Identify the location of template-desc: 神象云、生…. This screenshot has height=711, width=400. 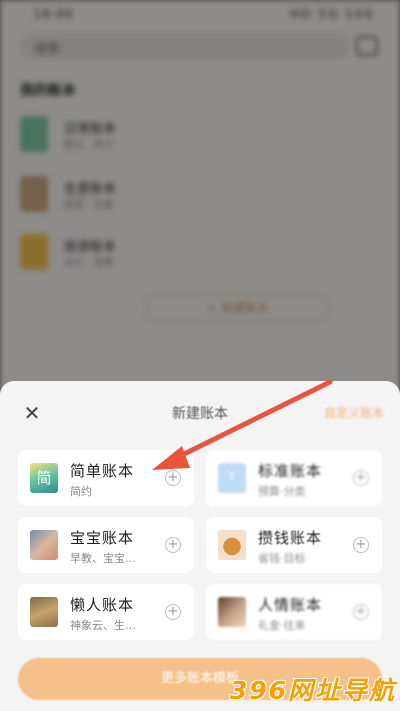
(103, 625).